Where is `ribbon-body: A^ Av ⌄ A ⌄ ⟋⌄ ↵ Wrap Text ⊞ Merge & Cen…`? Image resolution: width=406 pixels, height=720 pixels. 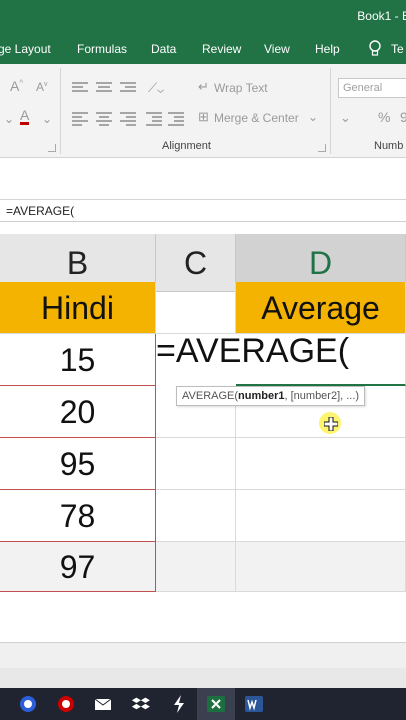 ribbon-body: A^ Av ⌄ A ⌄ ⟋⌄ ↵ Wrap Text ⊞ Merge & Cen… is located at coordinates (203, 111).